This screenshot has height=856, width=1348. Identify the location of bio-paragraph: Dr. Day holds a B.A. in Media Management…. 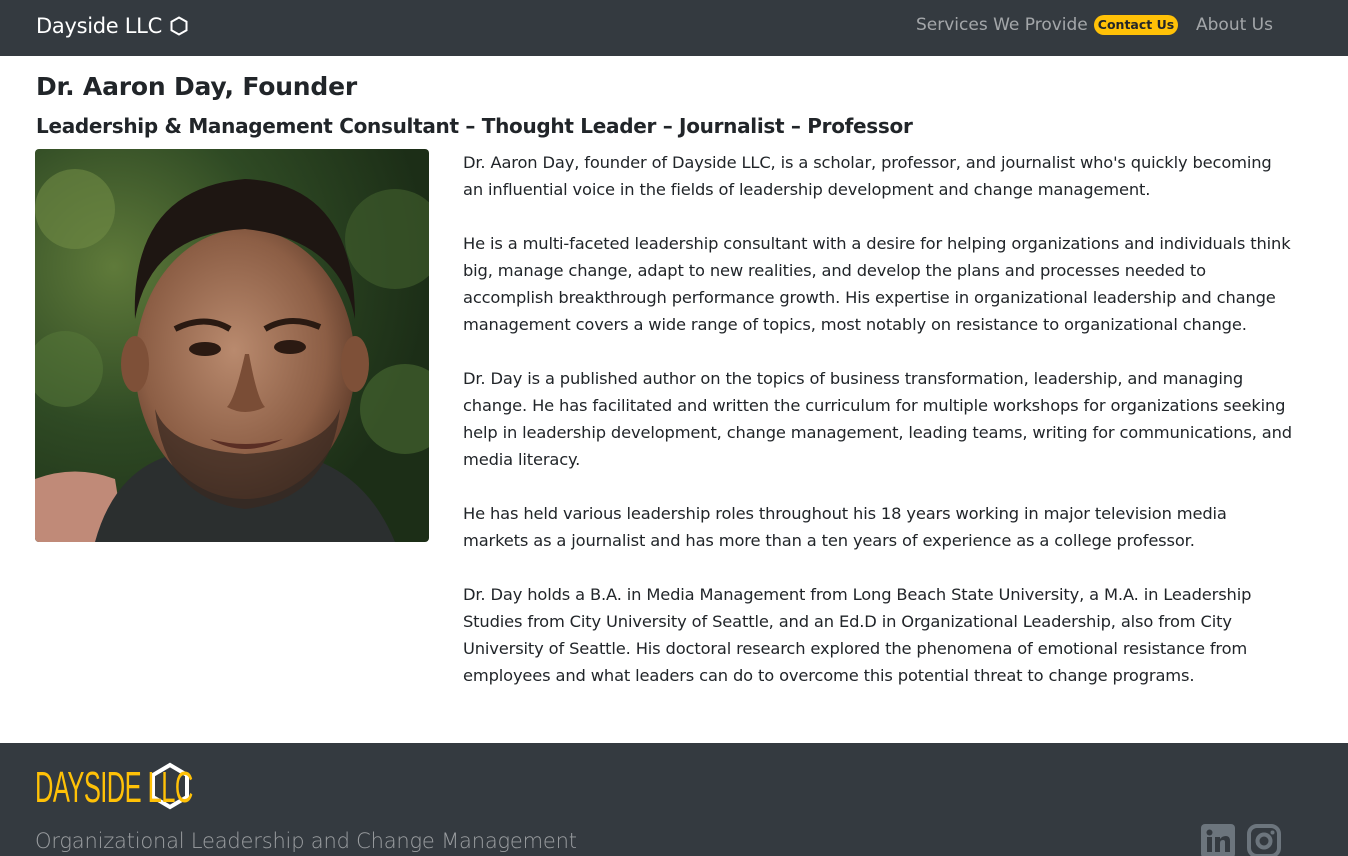
(857, 635).